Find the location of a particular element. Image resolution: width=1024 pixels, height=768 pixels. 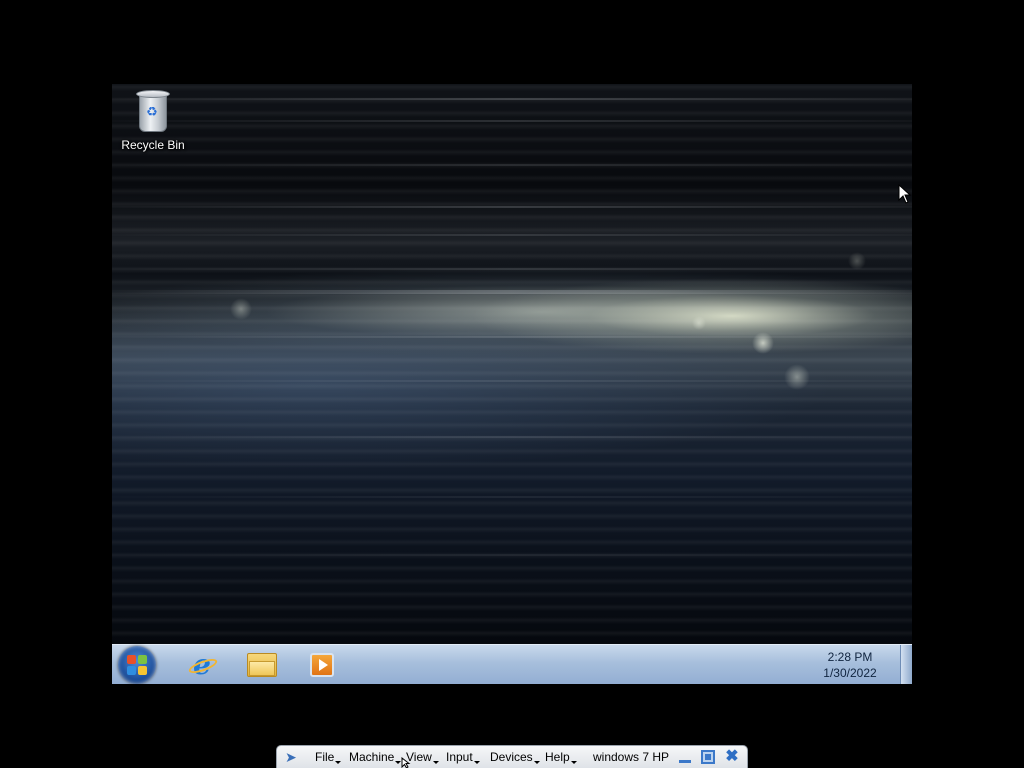

close-icon: ✖ is located at coordinates (732, 757).